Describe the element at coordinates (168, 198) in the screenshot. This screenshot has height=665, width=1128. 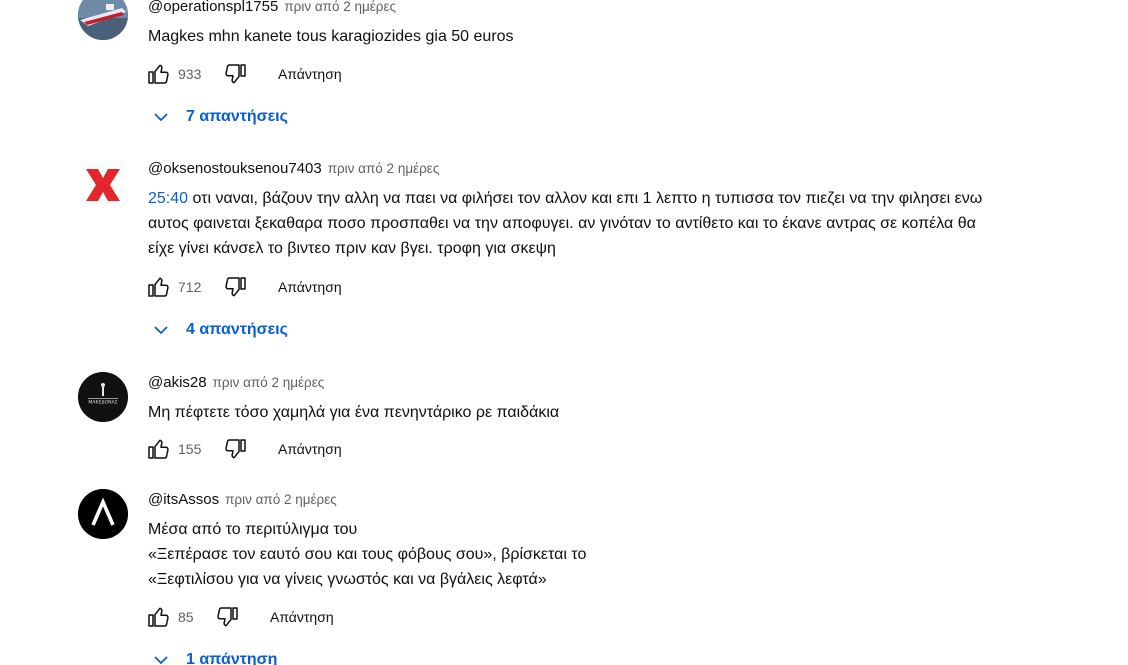
I see `video-timestamp-link: 25:40` at that location.